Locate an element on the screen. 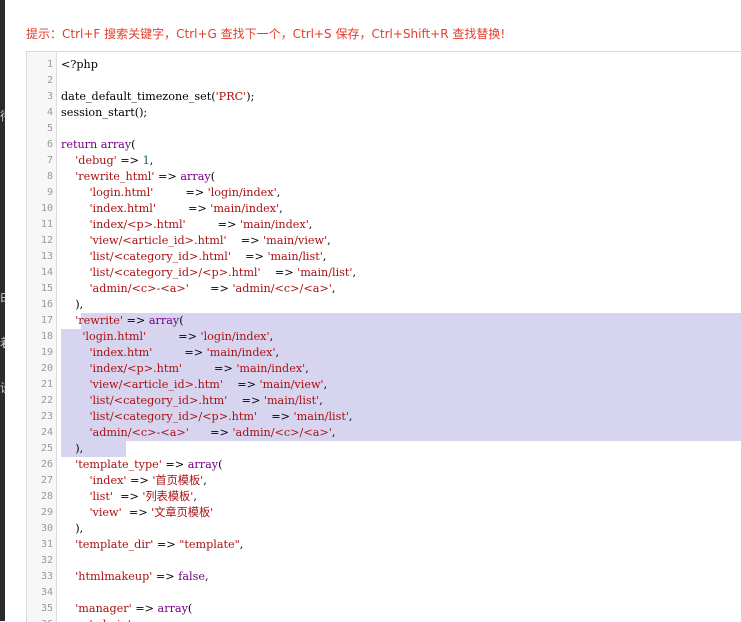 The height and width of the screenshot is (622, 741). code-text: 'manager' => array( is located at coordinates (134, 608).